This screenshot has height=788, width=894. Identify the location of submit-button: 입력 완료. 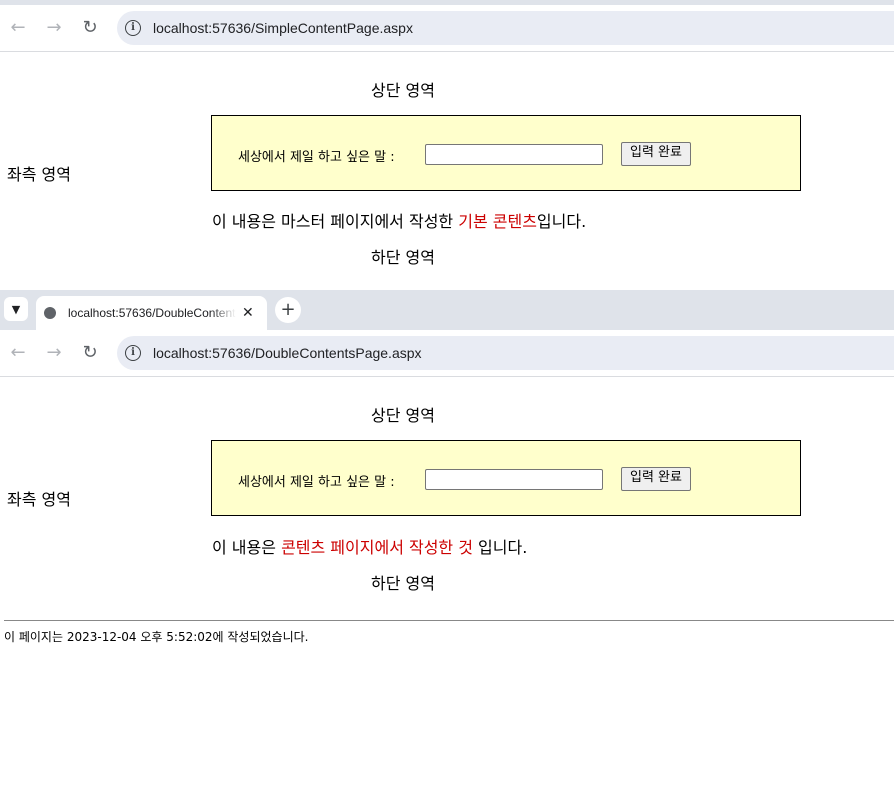
(656, 154).